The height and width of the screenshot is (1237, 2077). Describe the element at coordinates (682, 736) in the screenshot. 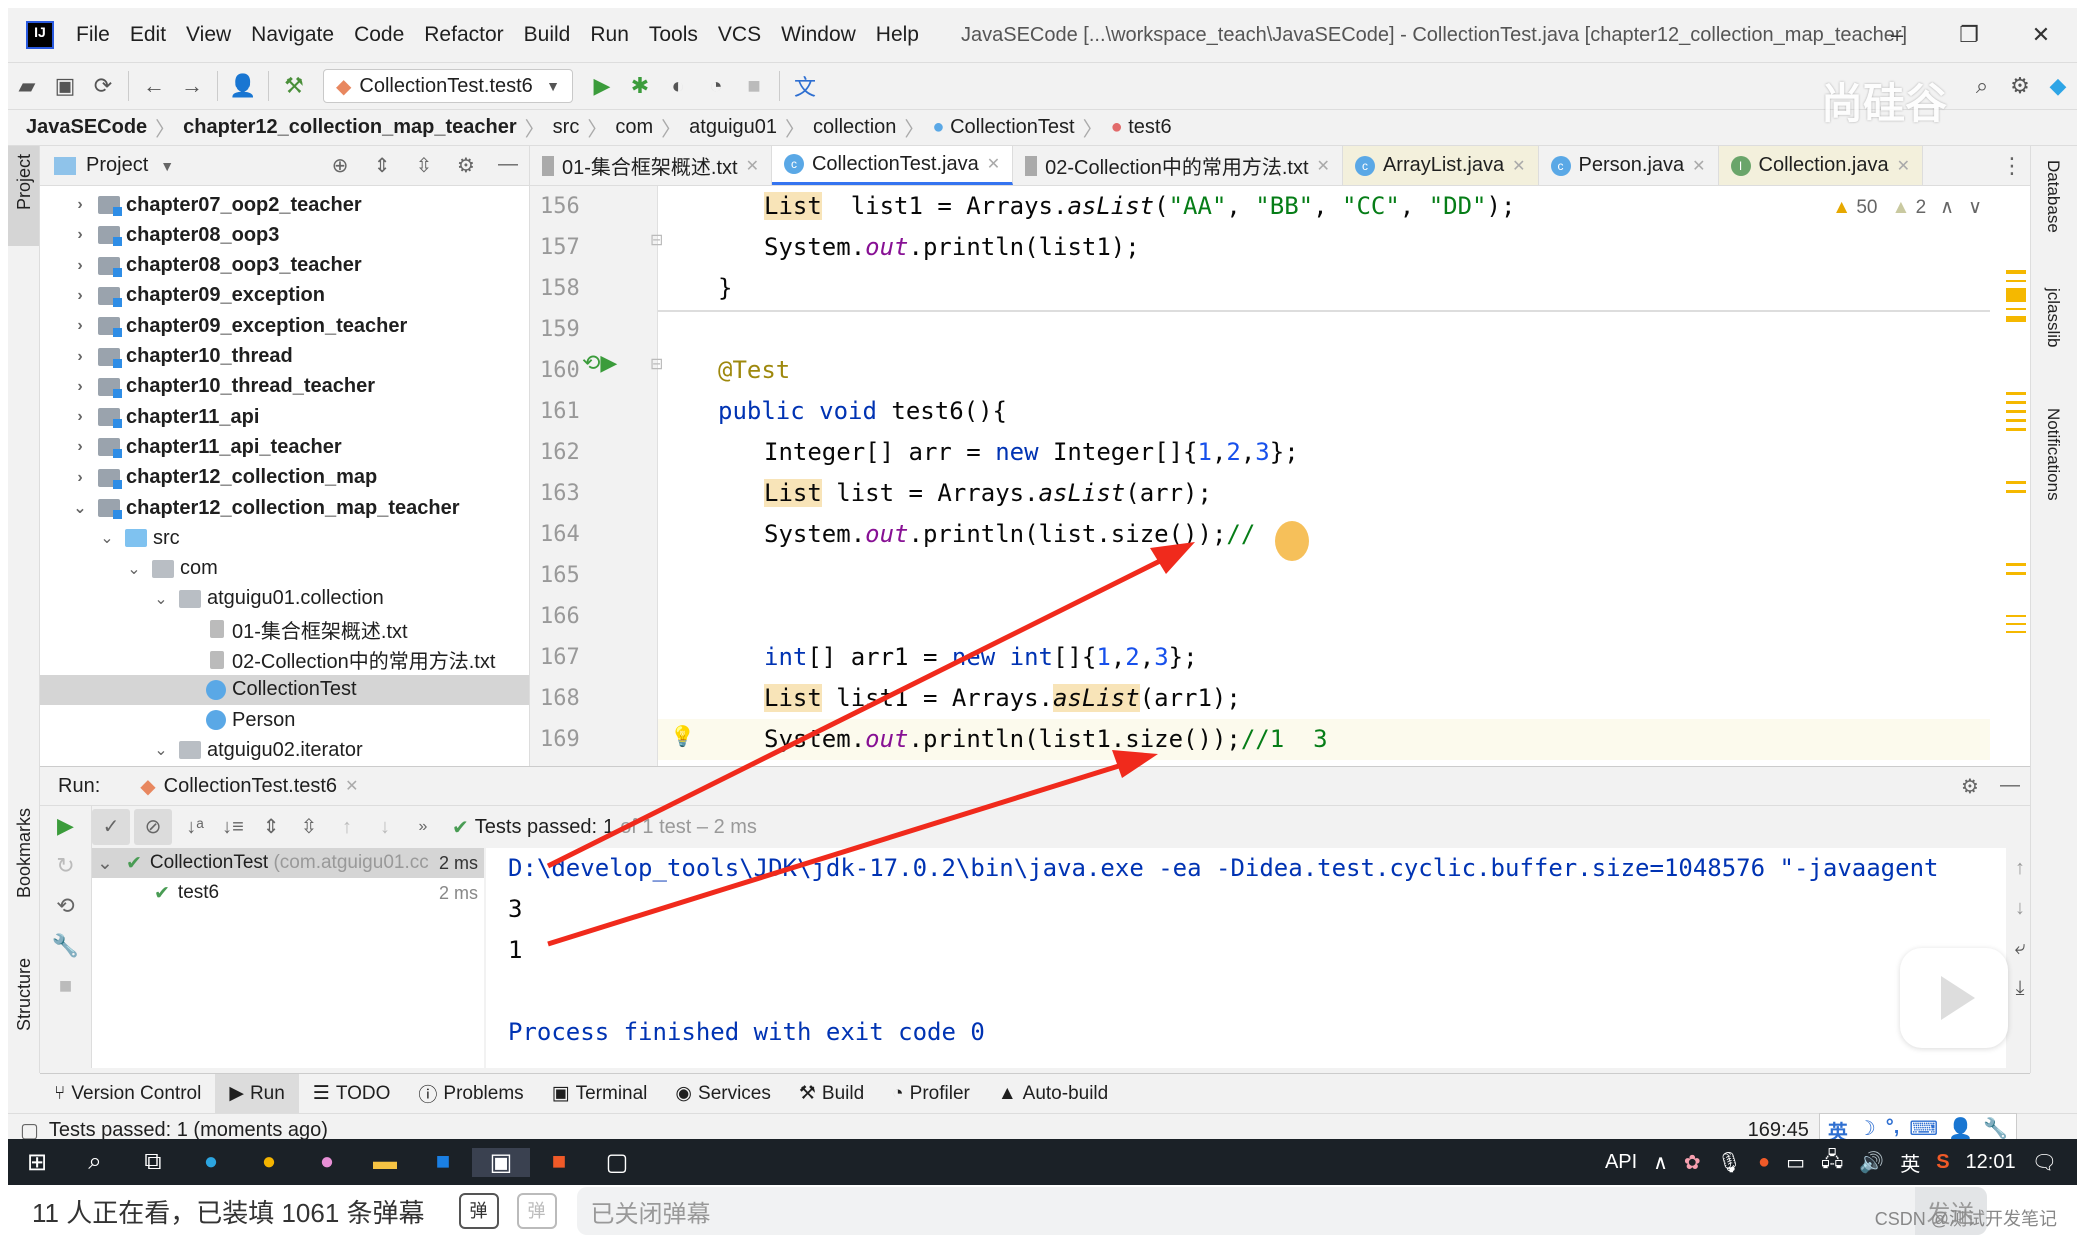

I see `bulb-icon: 💡` at that location.